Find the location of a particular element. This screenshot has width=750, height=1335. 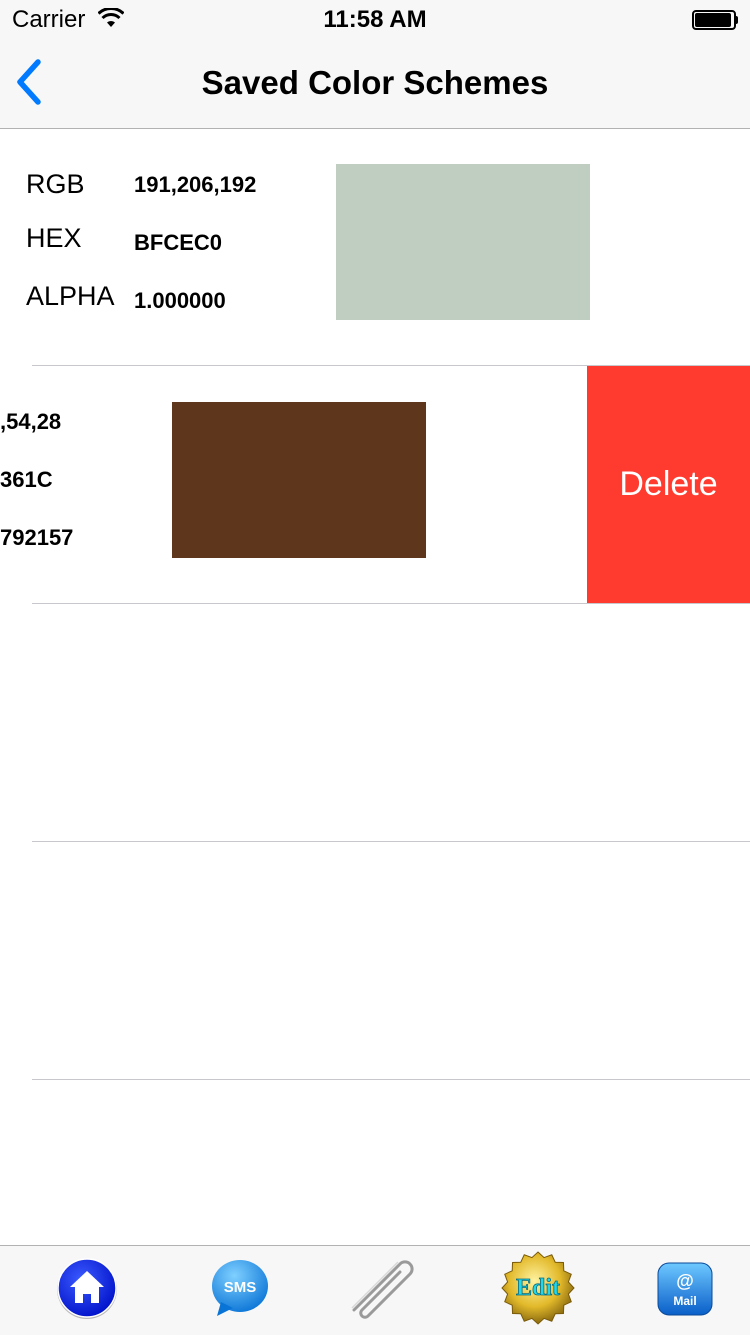

edit-button: Edit is located at coordinates (538, 1288).